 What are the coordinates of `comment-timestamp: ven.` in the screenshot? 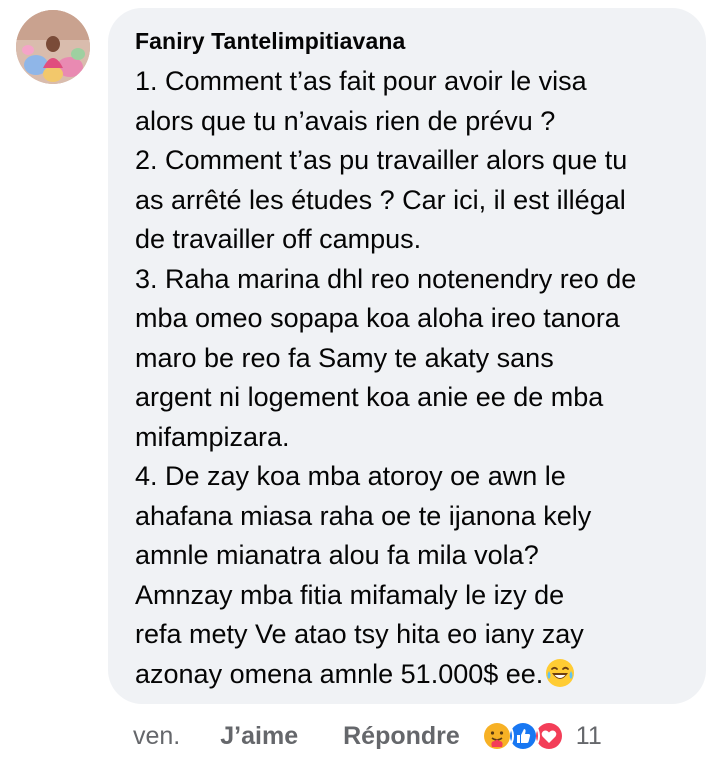 It's located at (156, 736).